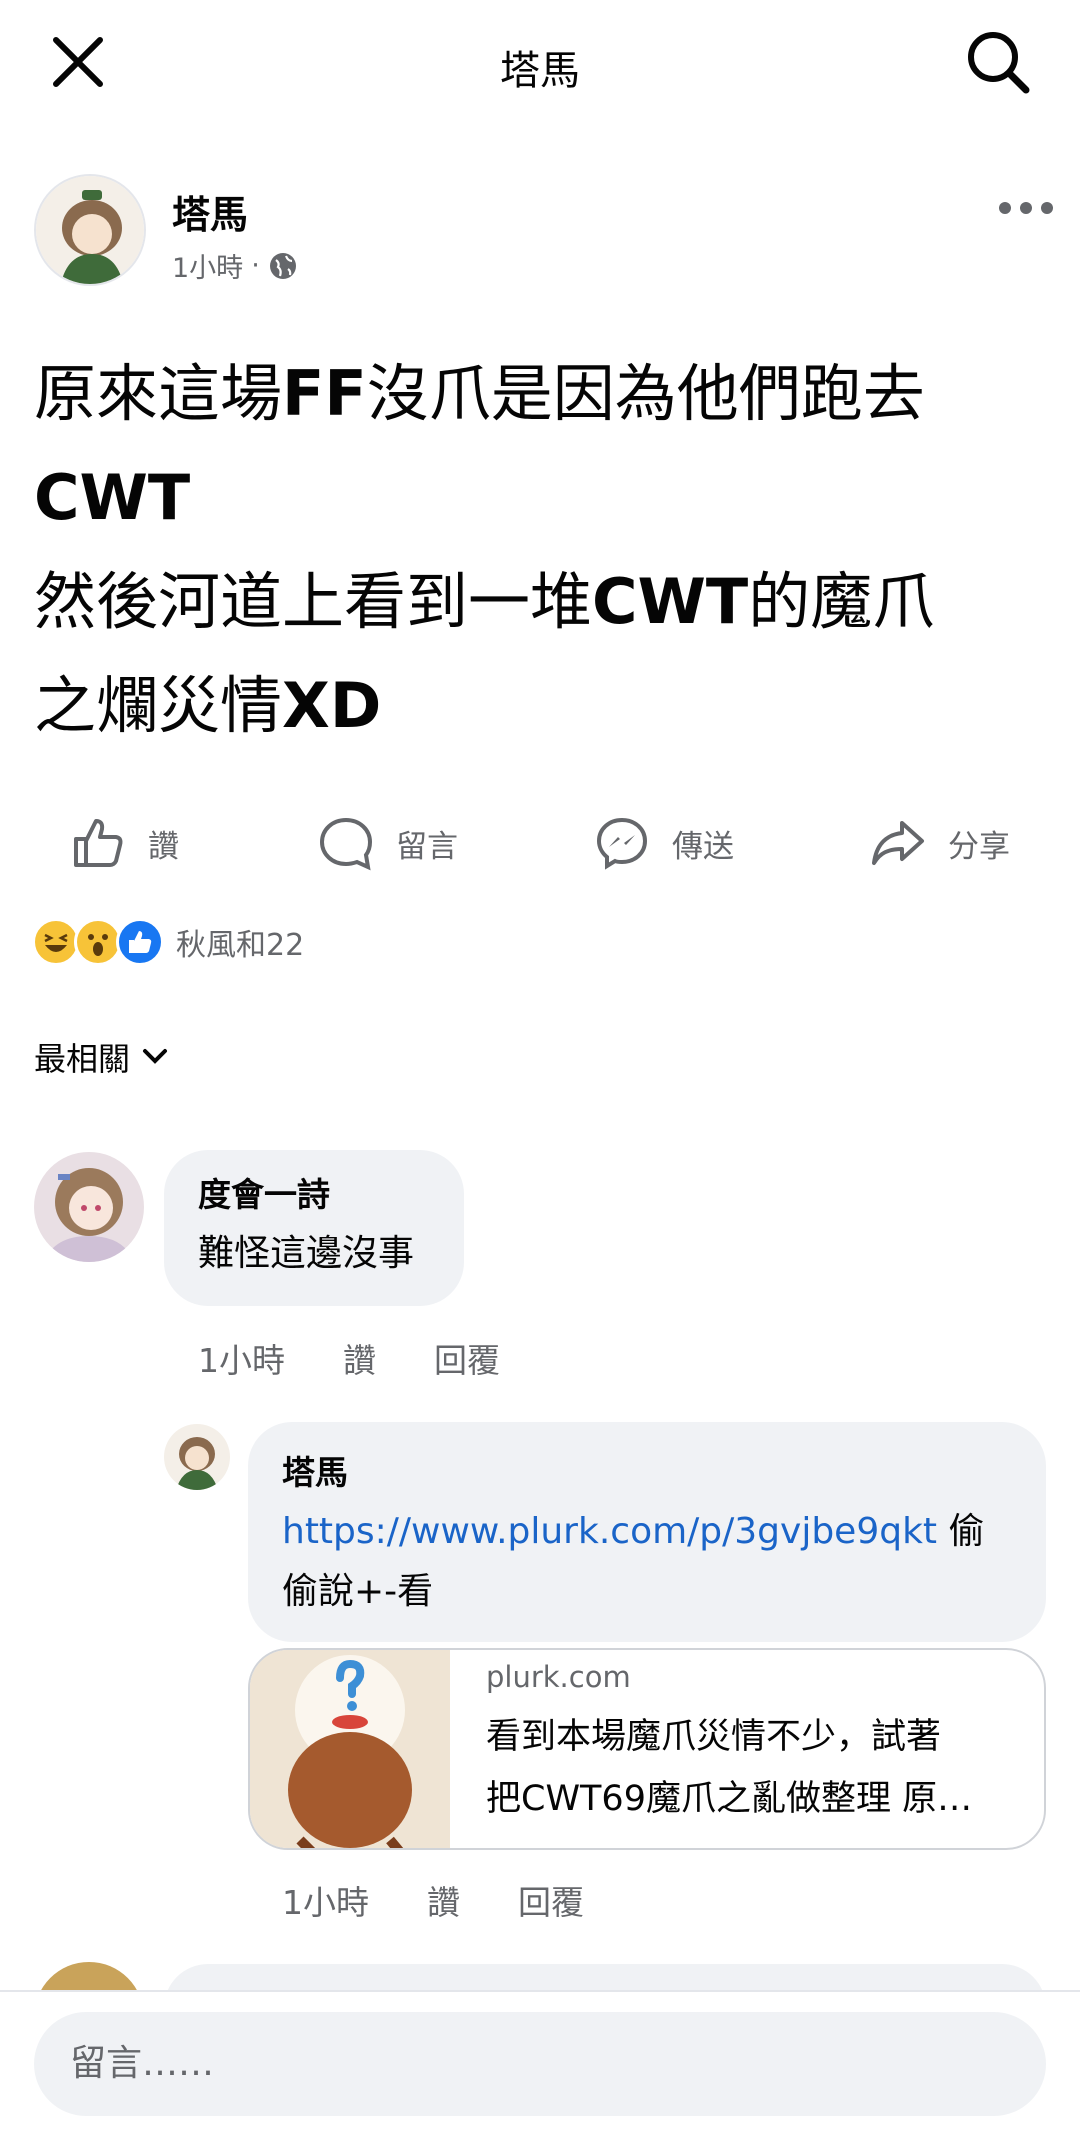  What do you see at coordinates (207, 265) in the screenshot?
I see `post-time: 1小時` at bounding box center [207, 265].